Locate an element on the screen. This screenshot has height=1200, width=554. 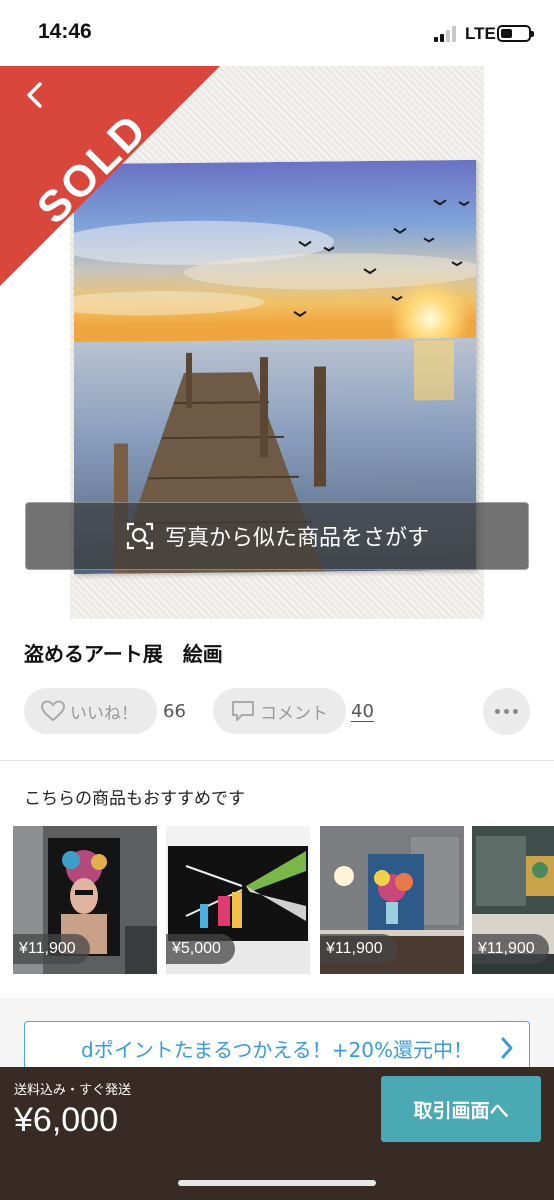
like-button: いいね！ is located at coordinates (90, 711).